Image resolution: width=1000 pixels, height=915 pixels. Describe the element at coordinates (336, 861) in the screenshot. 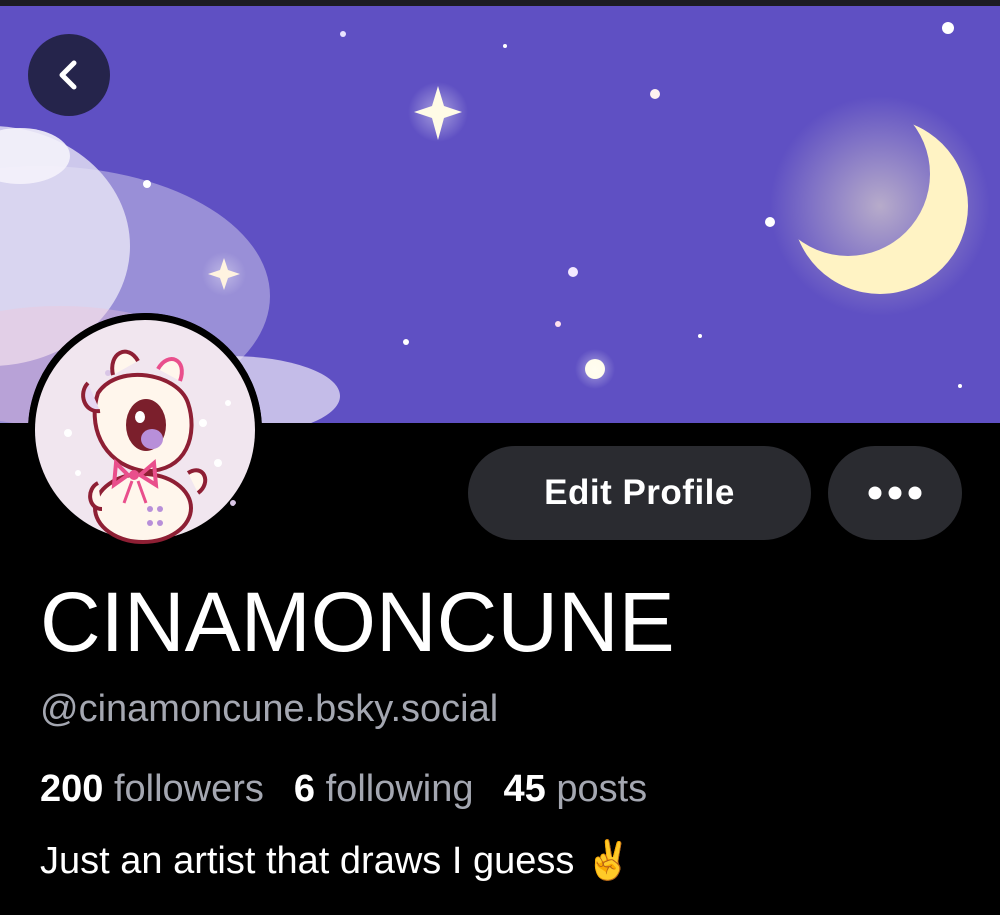

I see `profile-bio: Just an artist that draws I guess ✌️` at that location.